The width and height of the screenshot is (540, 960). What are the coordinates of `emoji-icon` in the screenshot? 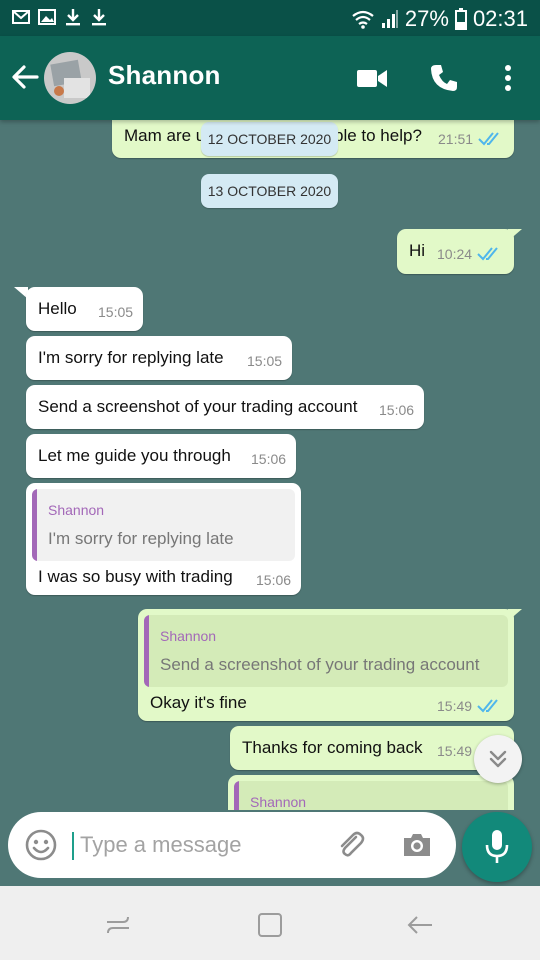 It's located at (41, 845).